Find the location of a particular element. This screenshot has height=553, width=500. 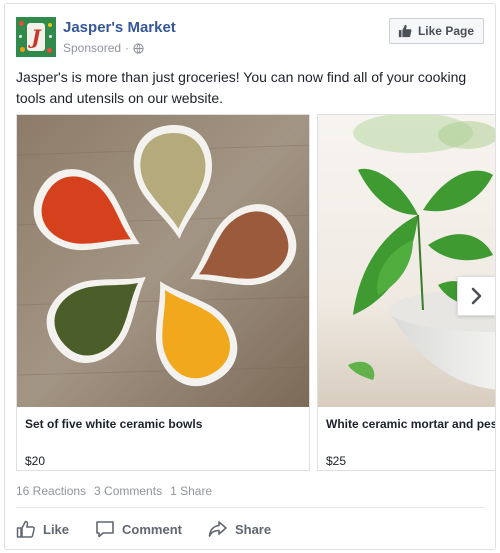

comment-label: Comment is located at coordinates (152, 529).